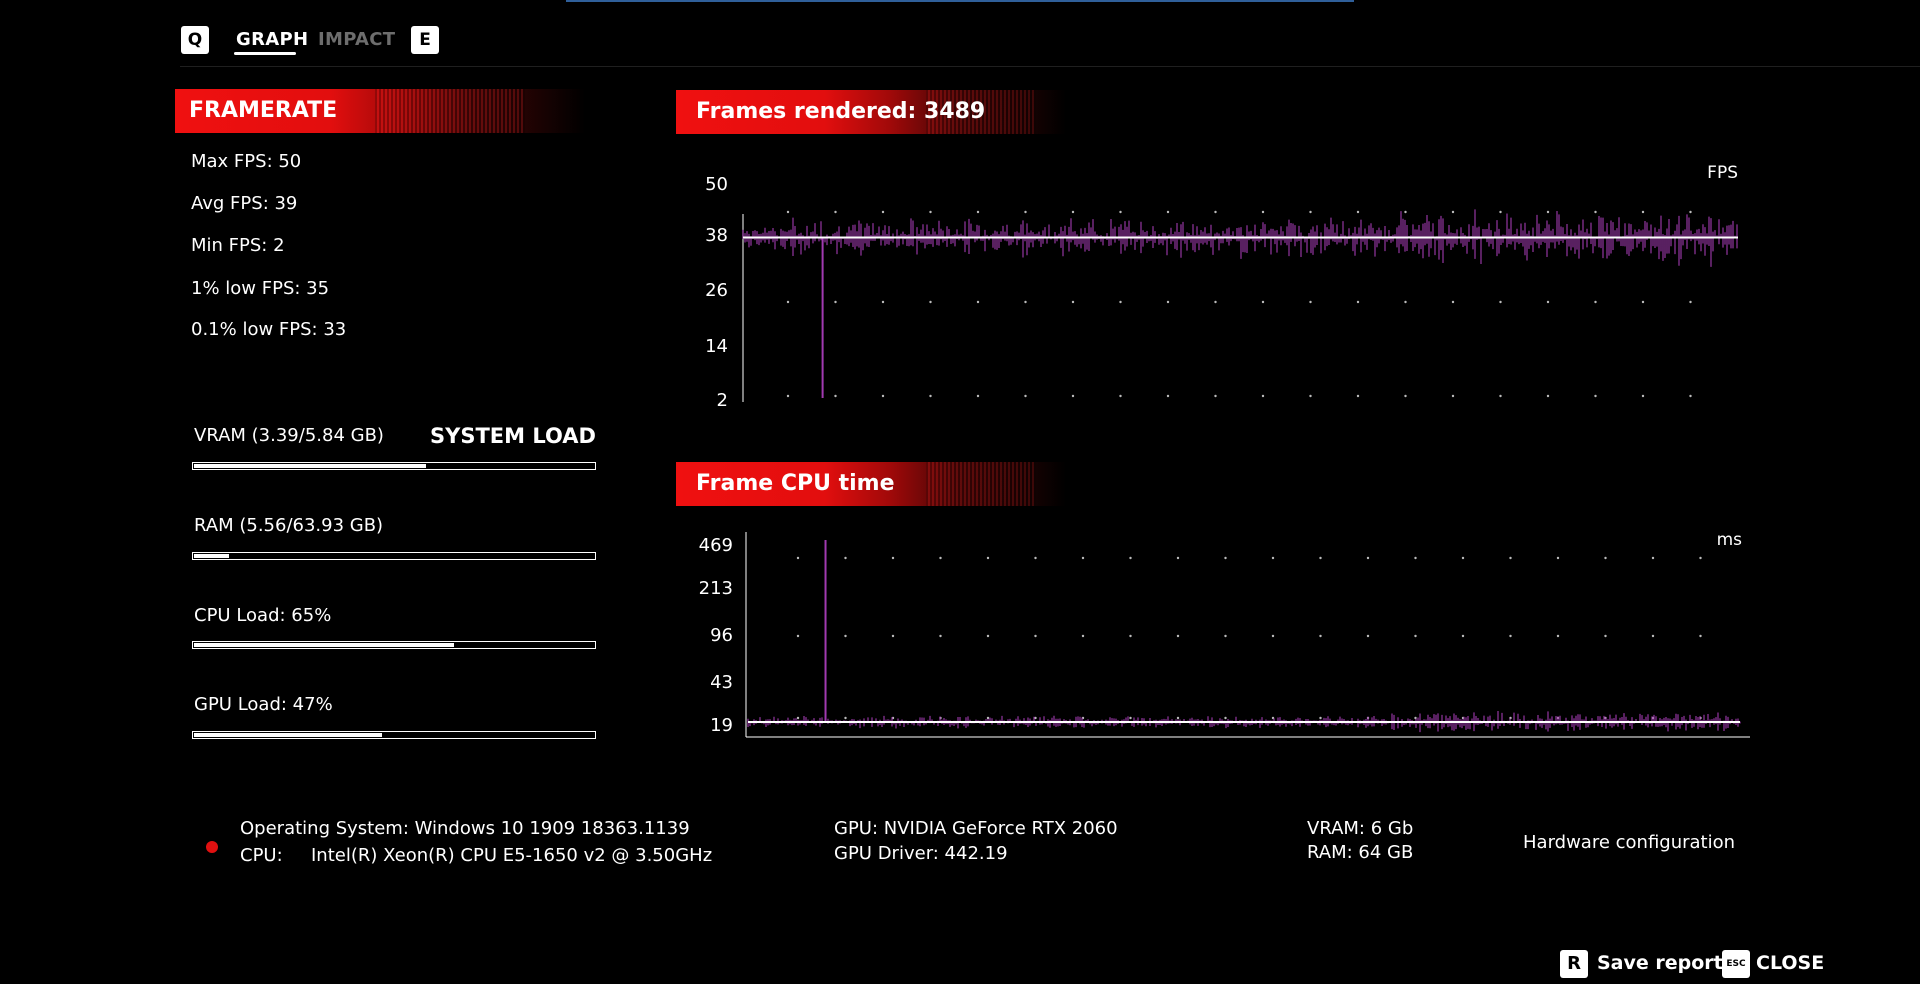 Image resolution: width=1920 pixels, height=984 pixels. Describe the element at coordinates (394, 735) in the screenshot. I see `gpu-load-bar` at that location.